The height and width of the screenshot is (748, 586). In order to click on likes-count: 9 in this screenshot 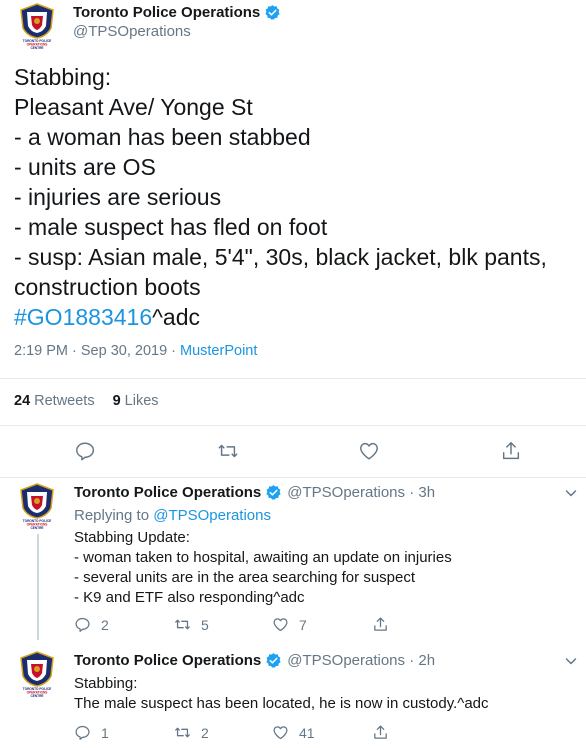, I will do `click(116, 401)`.